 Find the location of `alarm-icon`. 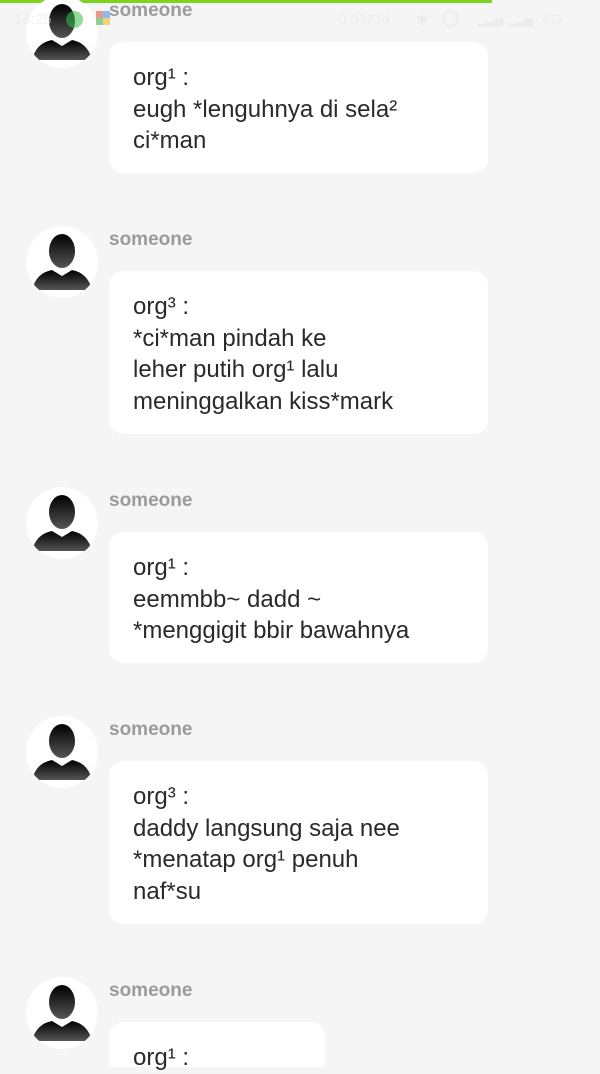

alarm-icon is located at coordinates (450, 18).